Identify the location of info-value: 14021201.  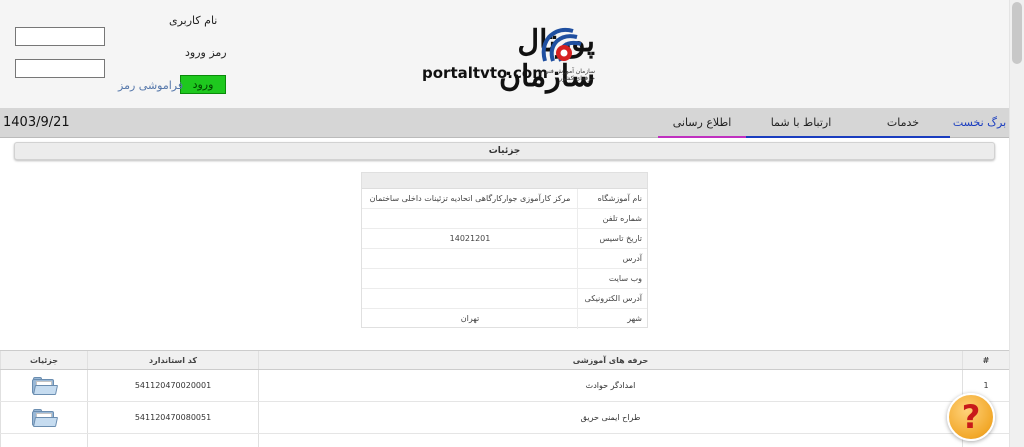
(470, 238).